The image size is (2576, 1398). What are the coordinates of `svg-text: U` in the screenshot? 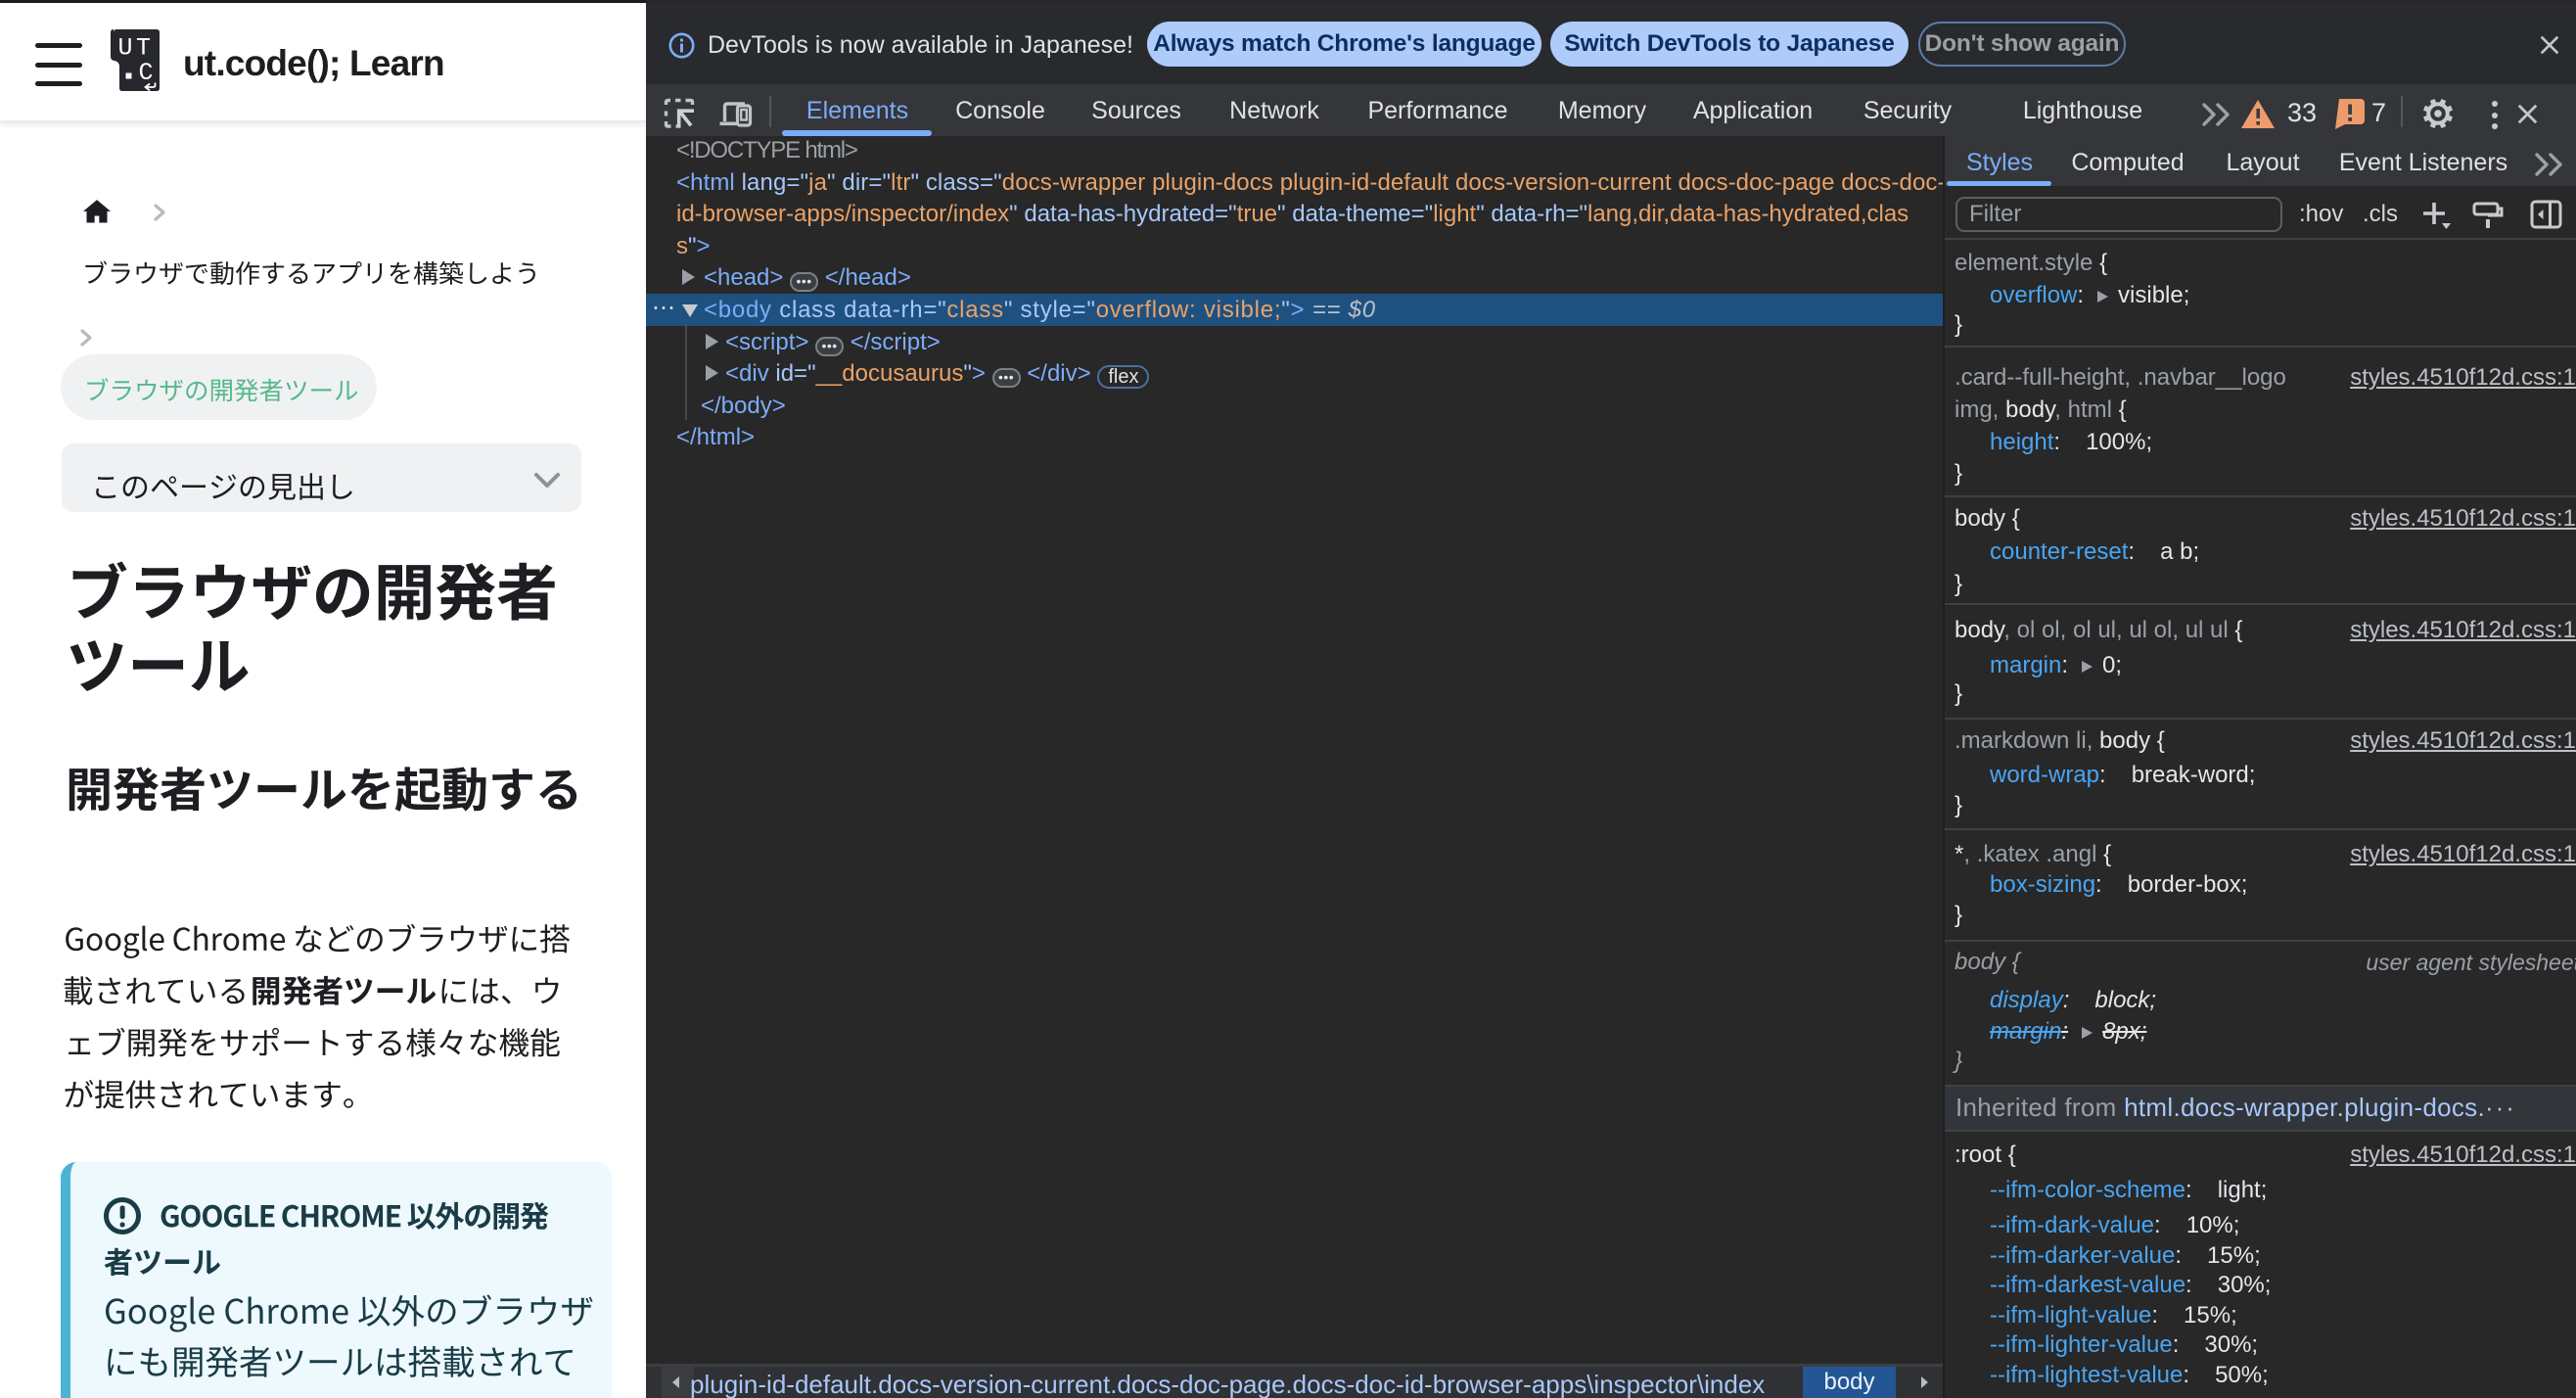 It's located at (125, 48).